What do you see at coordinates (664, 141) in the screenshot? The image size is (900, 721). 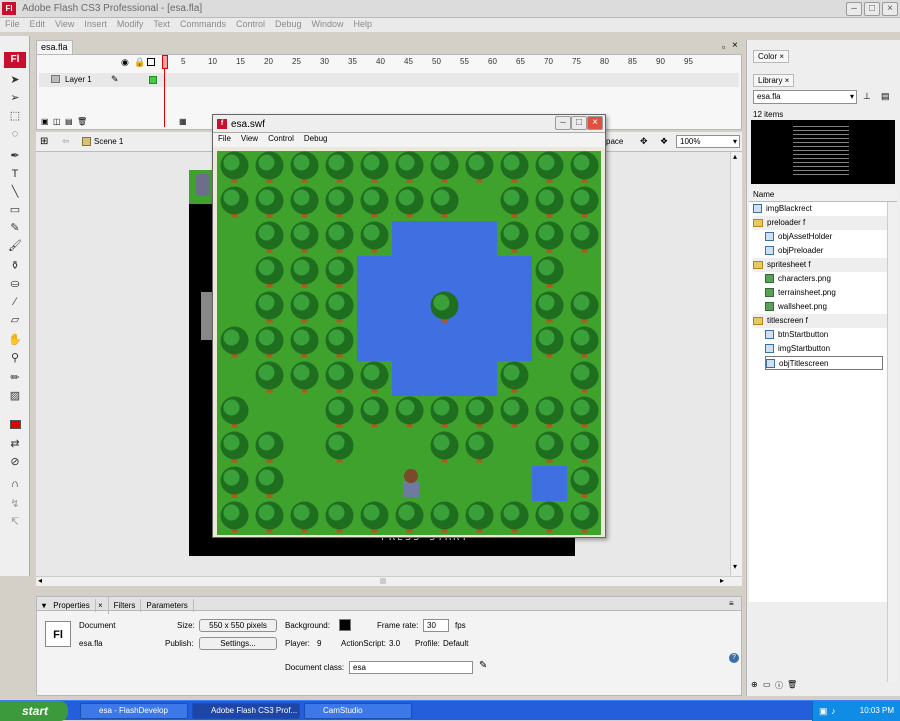 I see `edit-scene-icon: ❖` at bounding box center [664, 141].